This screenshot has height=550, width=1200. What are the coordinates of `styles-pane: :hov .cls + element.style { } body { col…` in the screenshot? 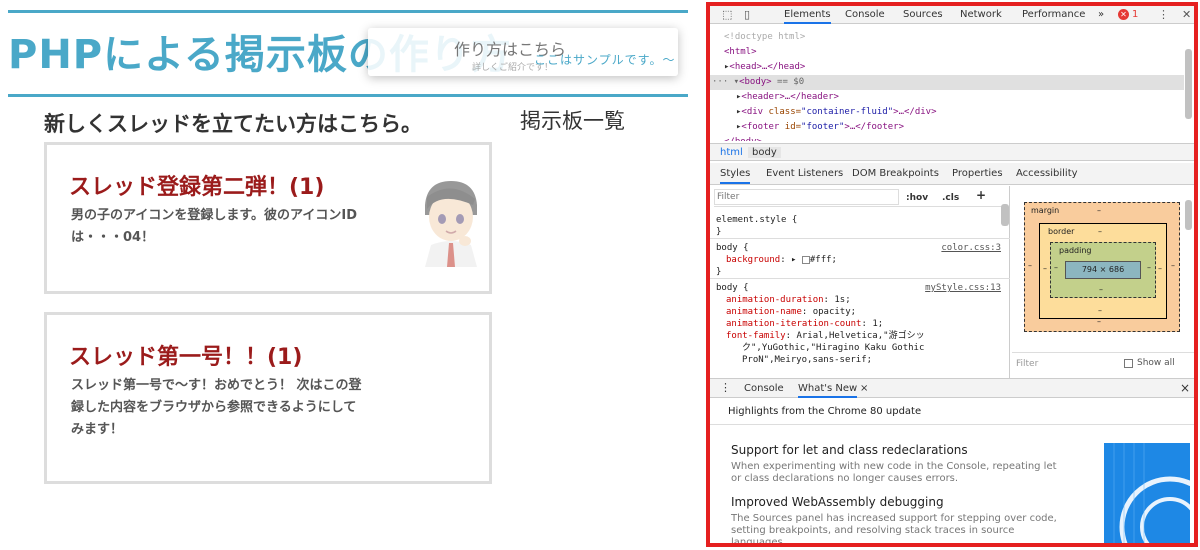 It's located at (860, 282).